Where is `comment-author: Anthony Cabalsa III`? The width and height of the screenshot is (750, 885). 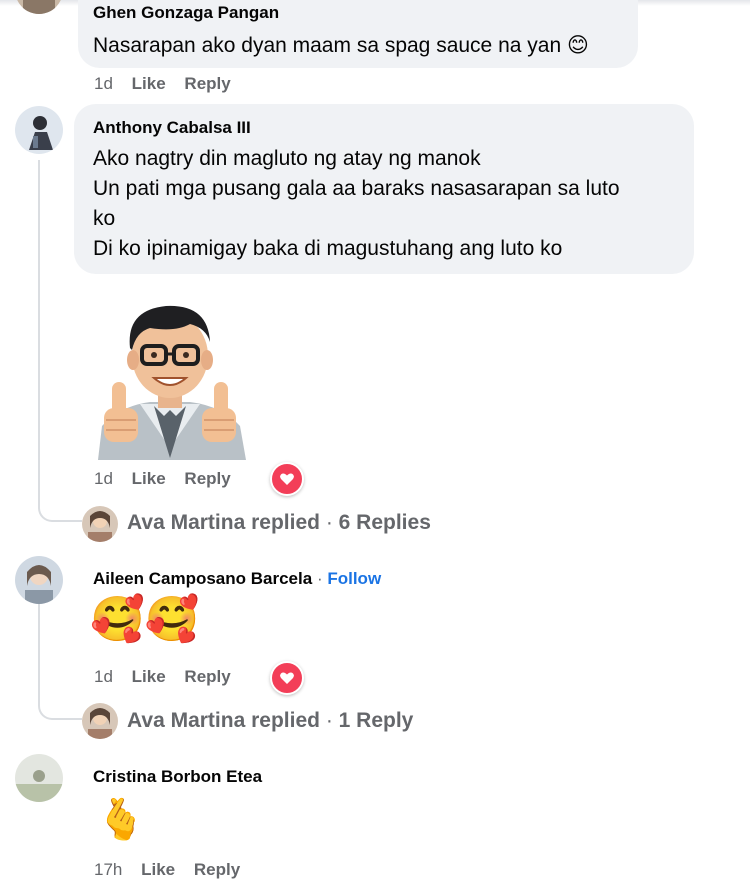
comment-author: Anthony Cabalsa III is located at coordinates (172, 128).